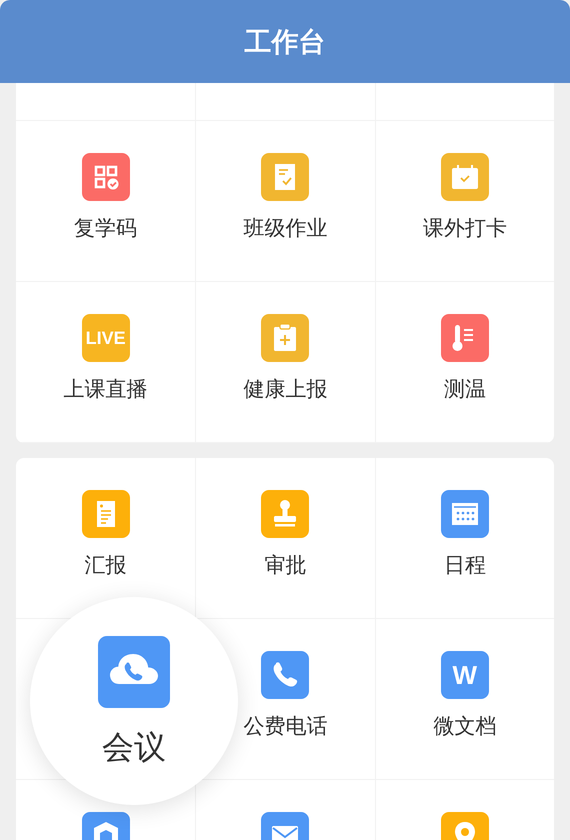 This screenshot has height=840, width=570. Describe the element at coordinates (134, 747) in the screenshot. I see `app-label: 会议` at that location.